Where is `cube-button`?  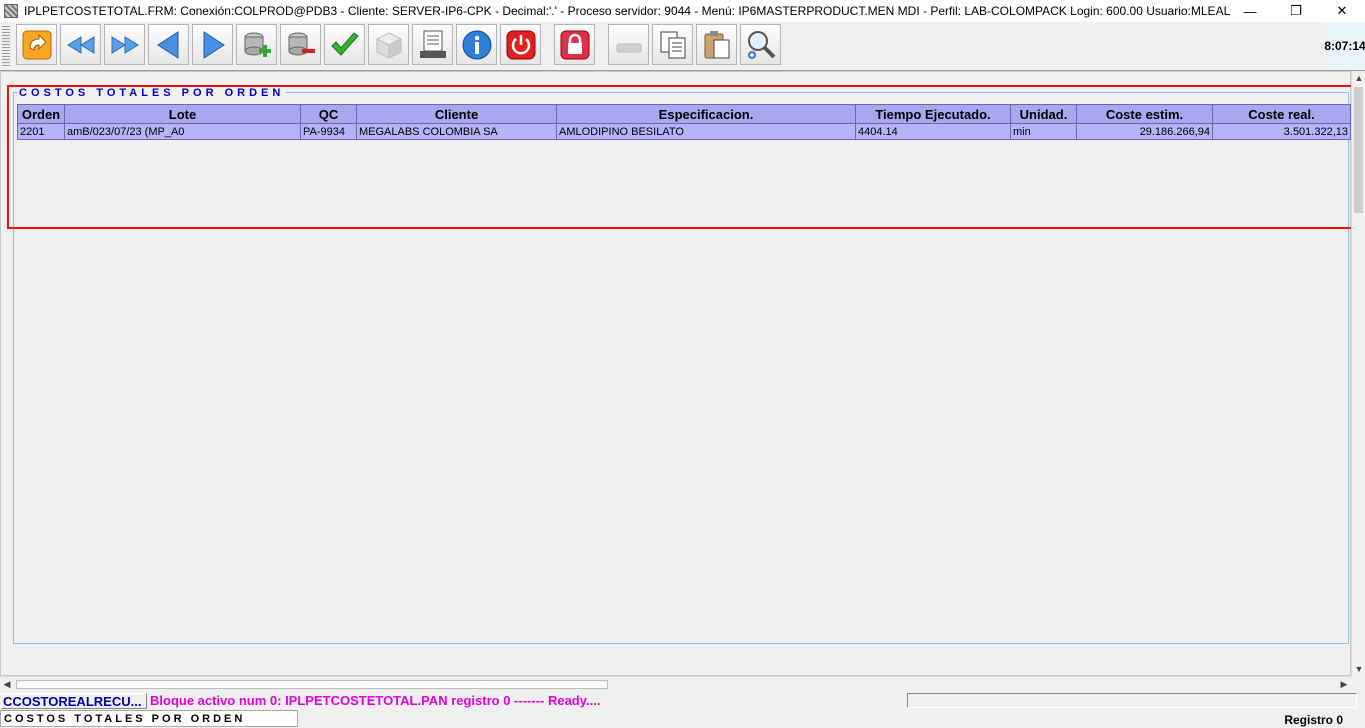 cube-button is located at coordinates (388, 44).